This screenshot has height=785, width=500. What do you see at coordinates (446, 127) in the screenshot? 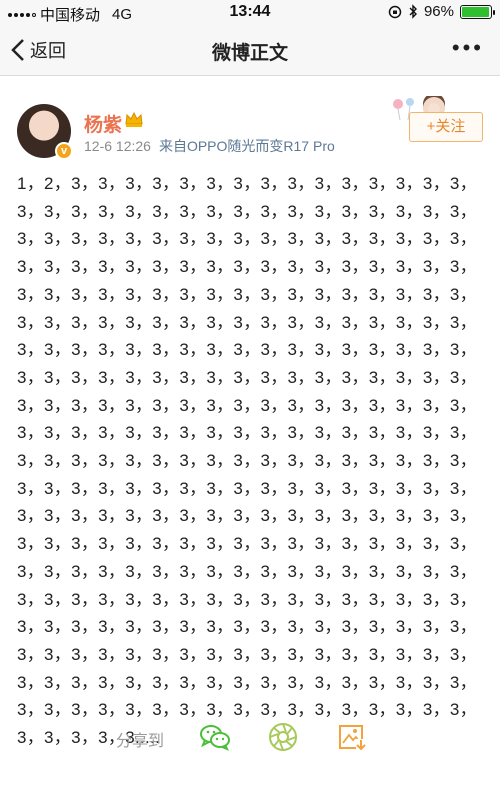
I see `follow-button: +关注` at bounding box center [446, 127].